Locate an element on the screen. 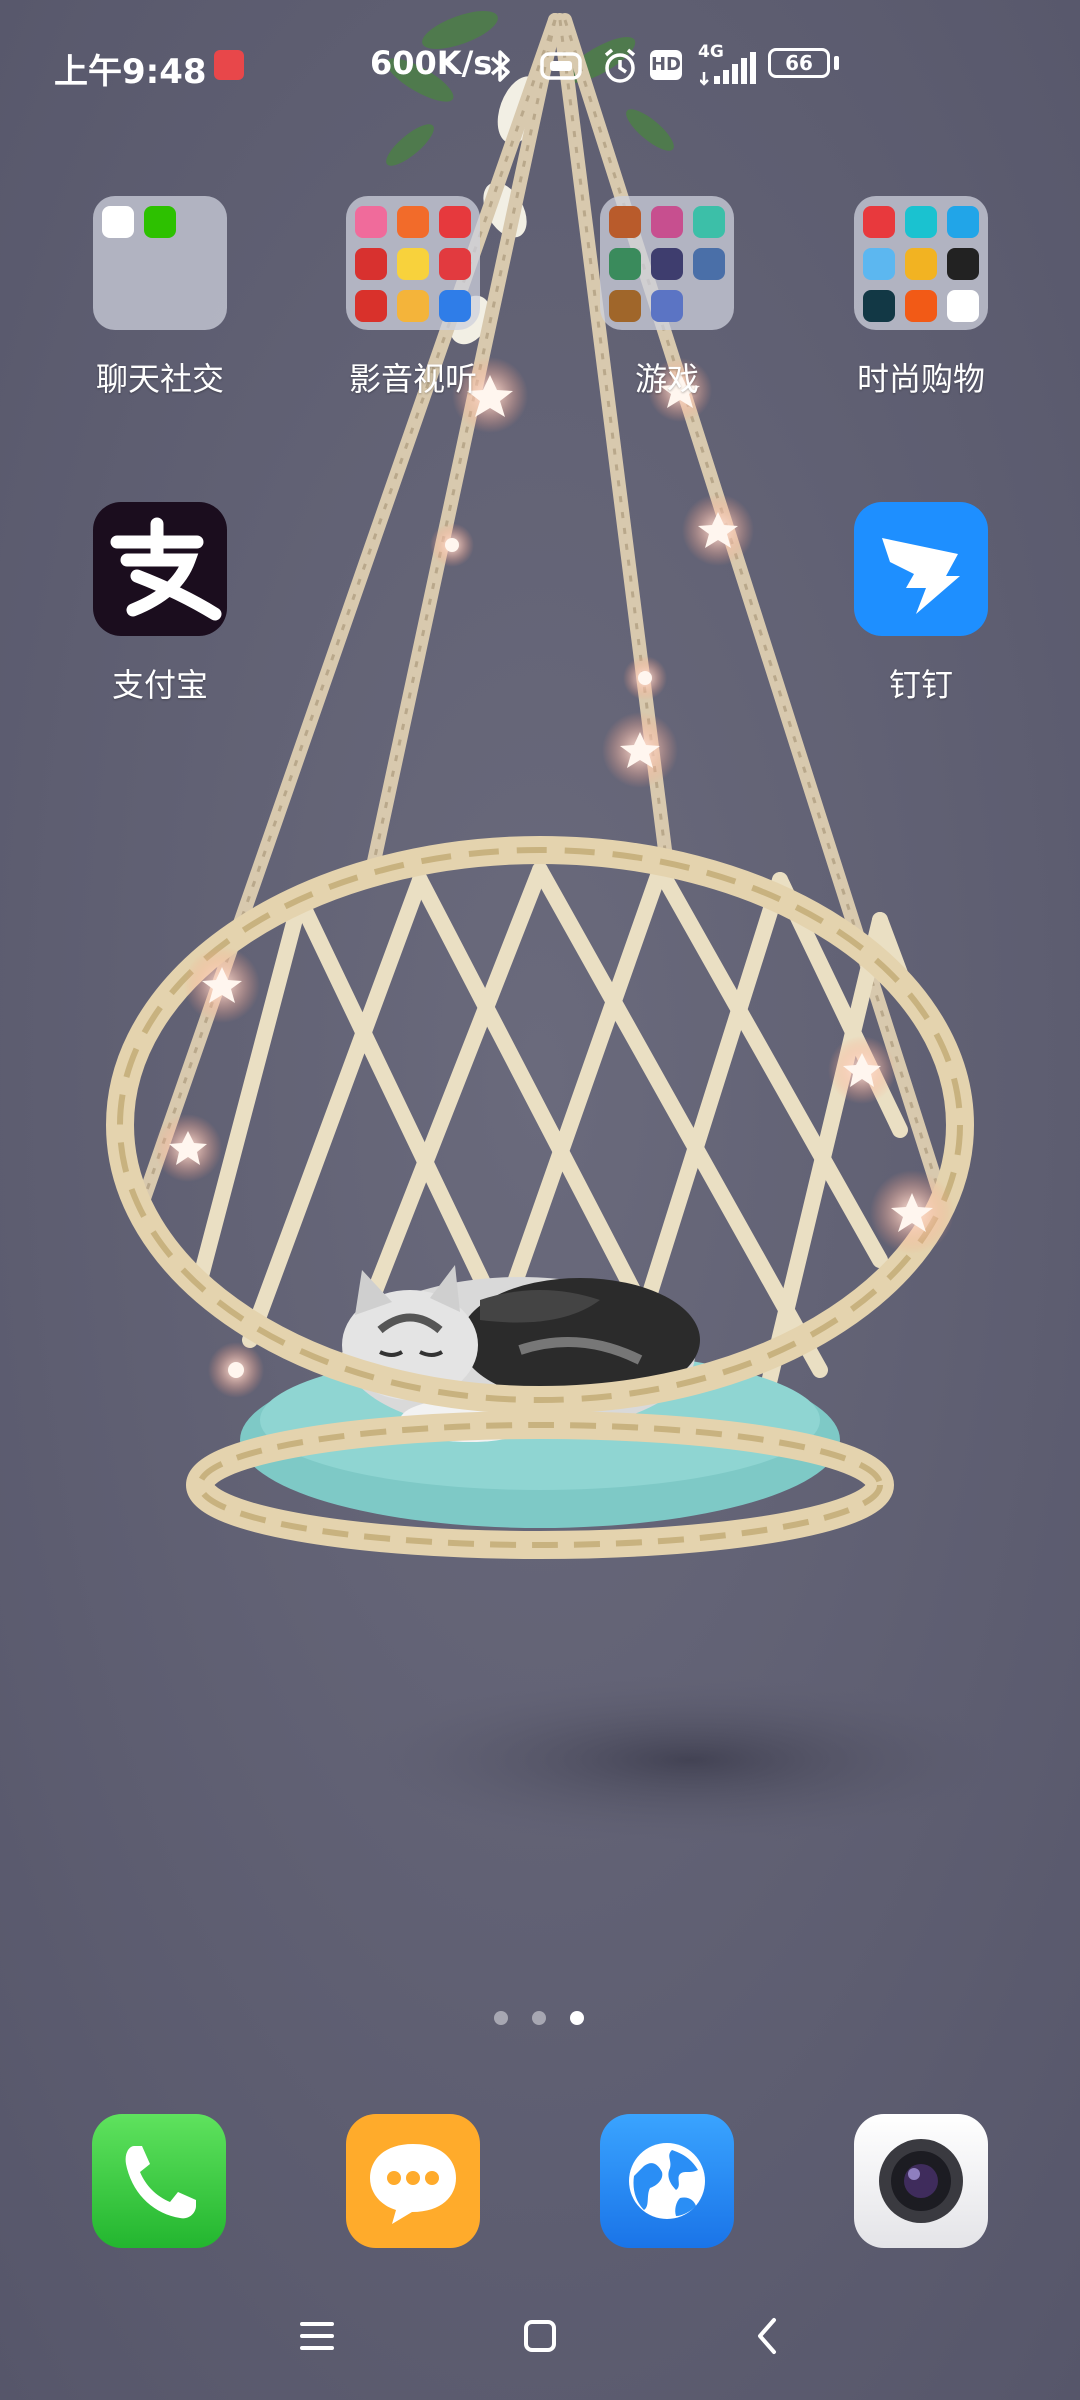 This screenshot has height=2400, width=1080. home-icon is located at coordinates (540, 2336).